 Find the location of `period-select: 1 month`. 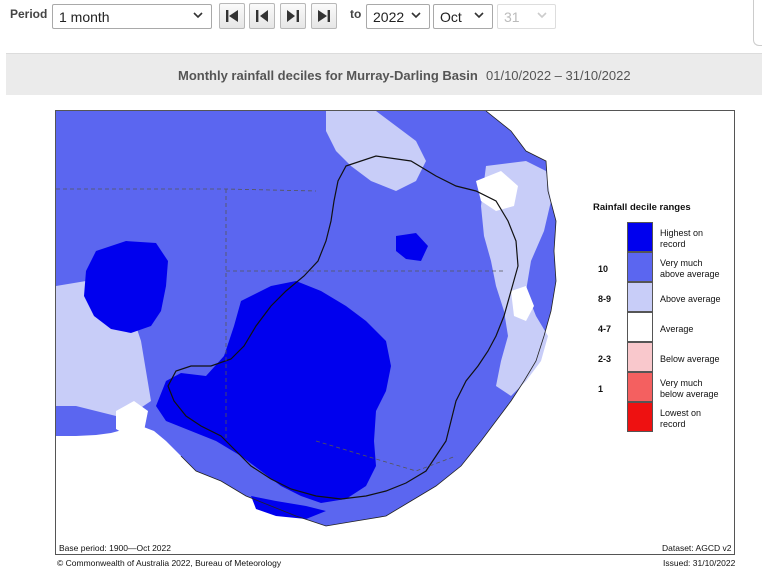

period-select: 1 month is located at coordinates (132, 16).